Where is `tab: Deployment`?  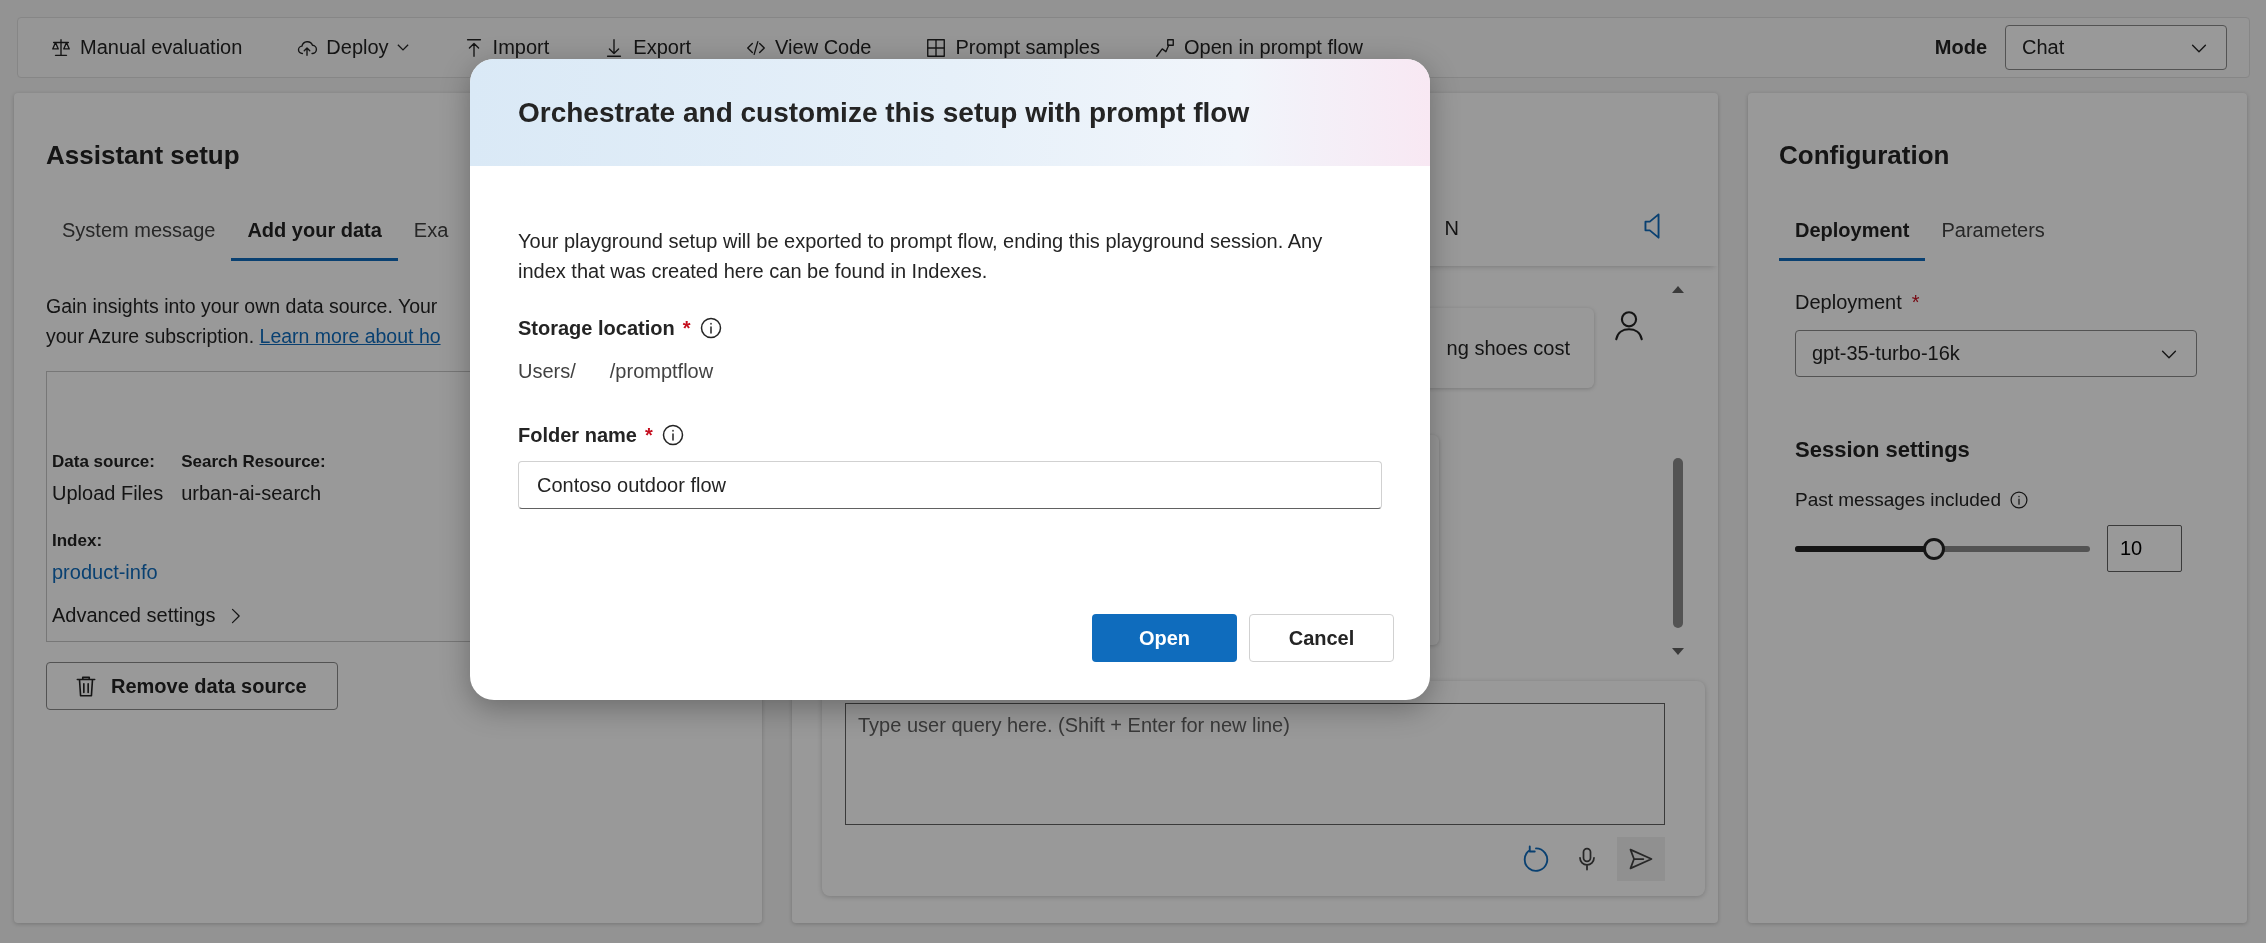
tab: Deployment is located at coordinates (1852, 235).